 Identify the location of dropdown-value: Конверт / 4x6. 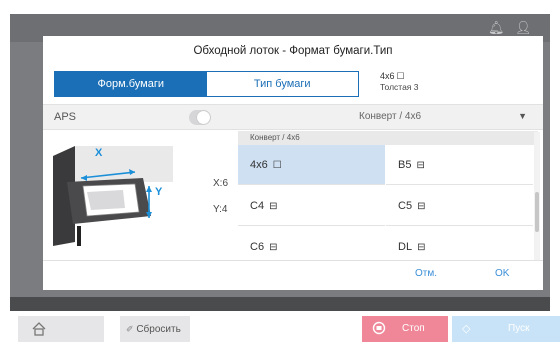
(390, 116).